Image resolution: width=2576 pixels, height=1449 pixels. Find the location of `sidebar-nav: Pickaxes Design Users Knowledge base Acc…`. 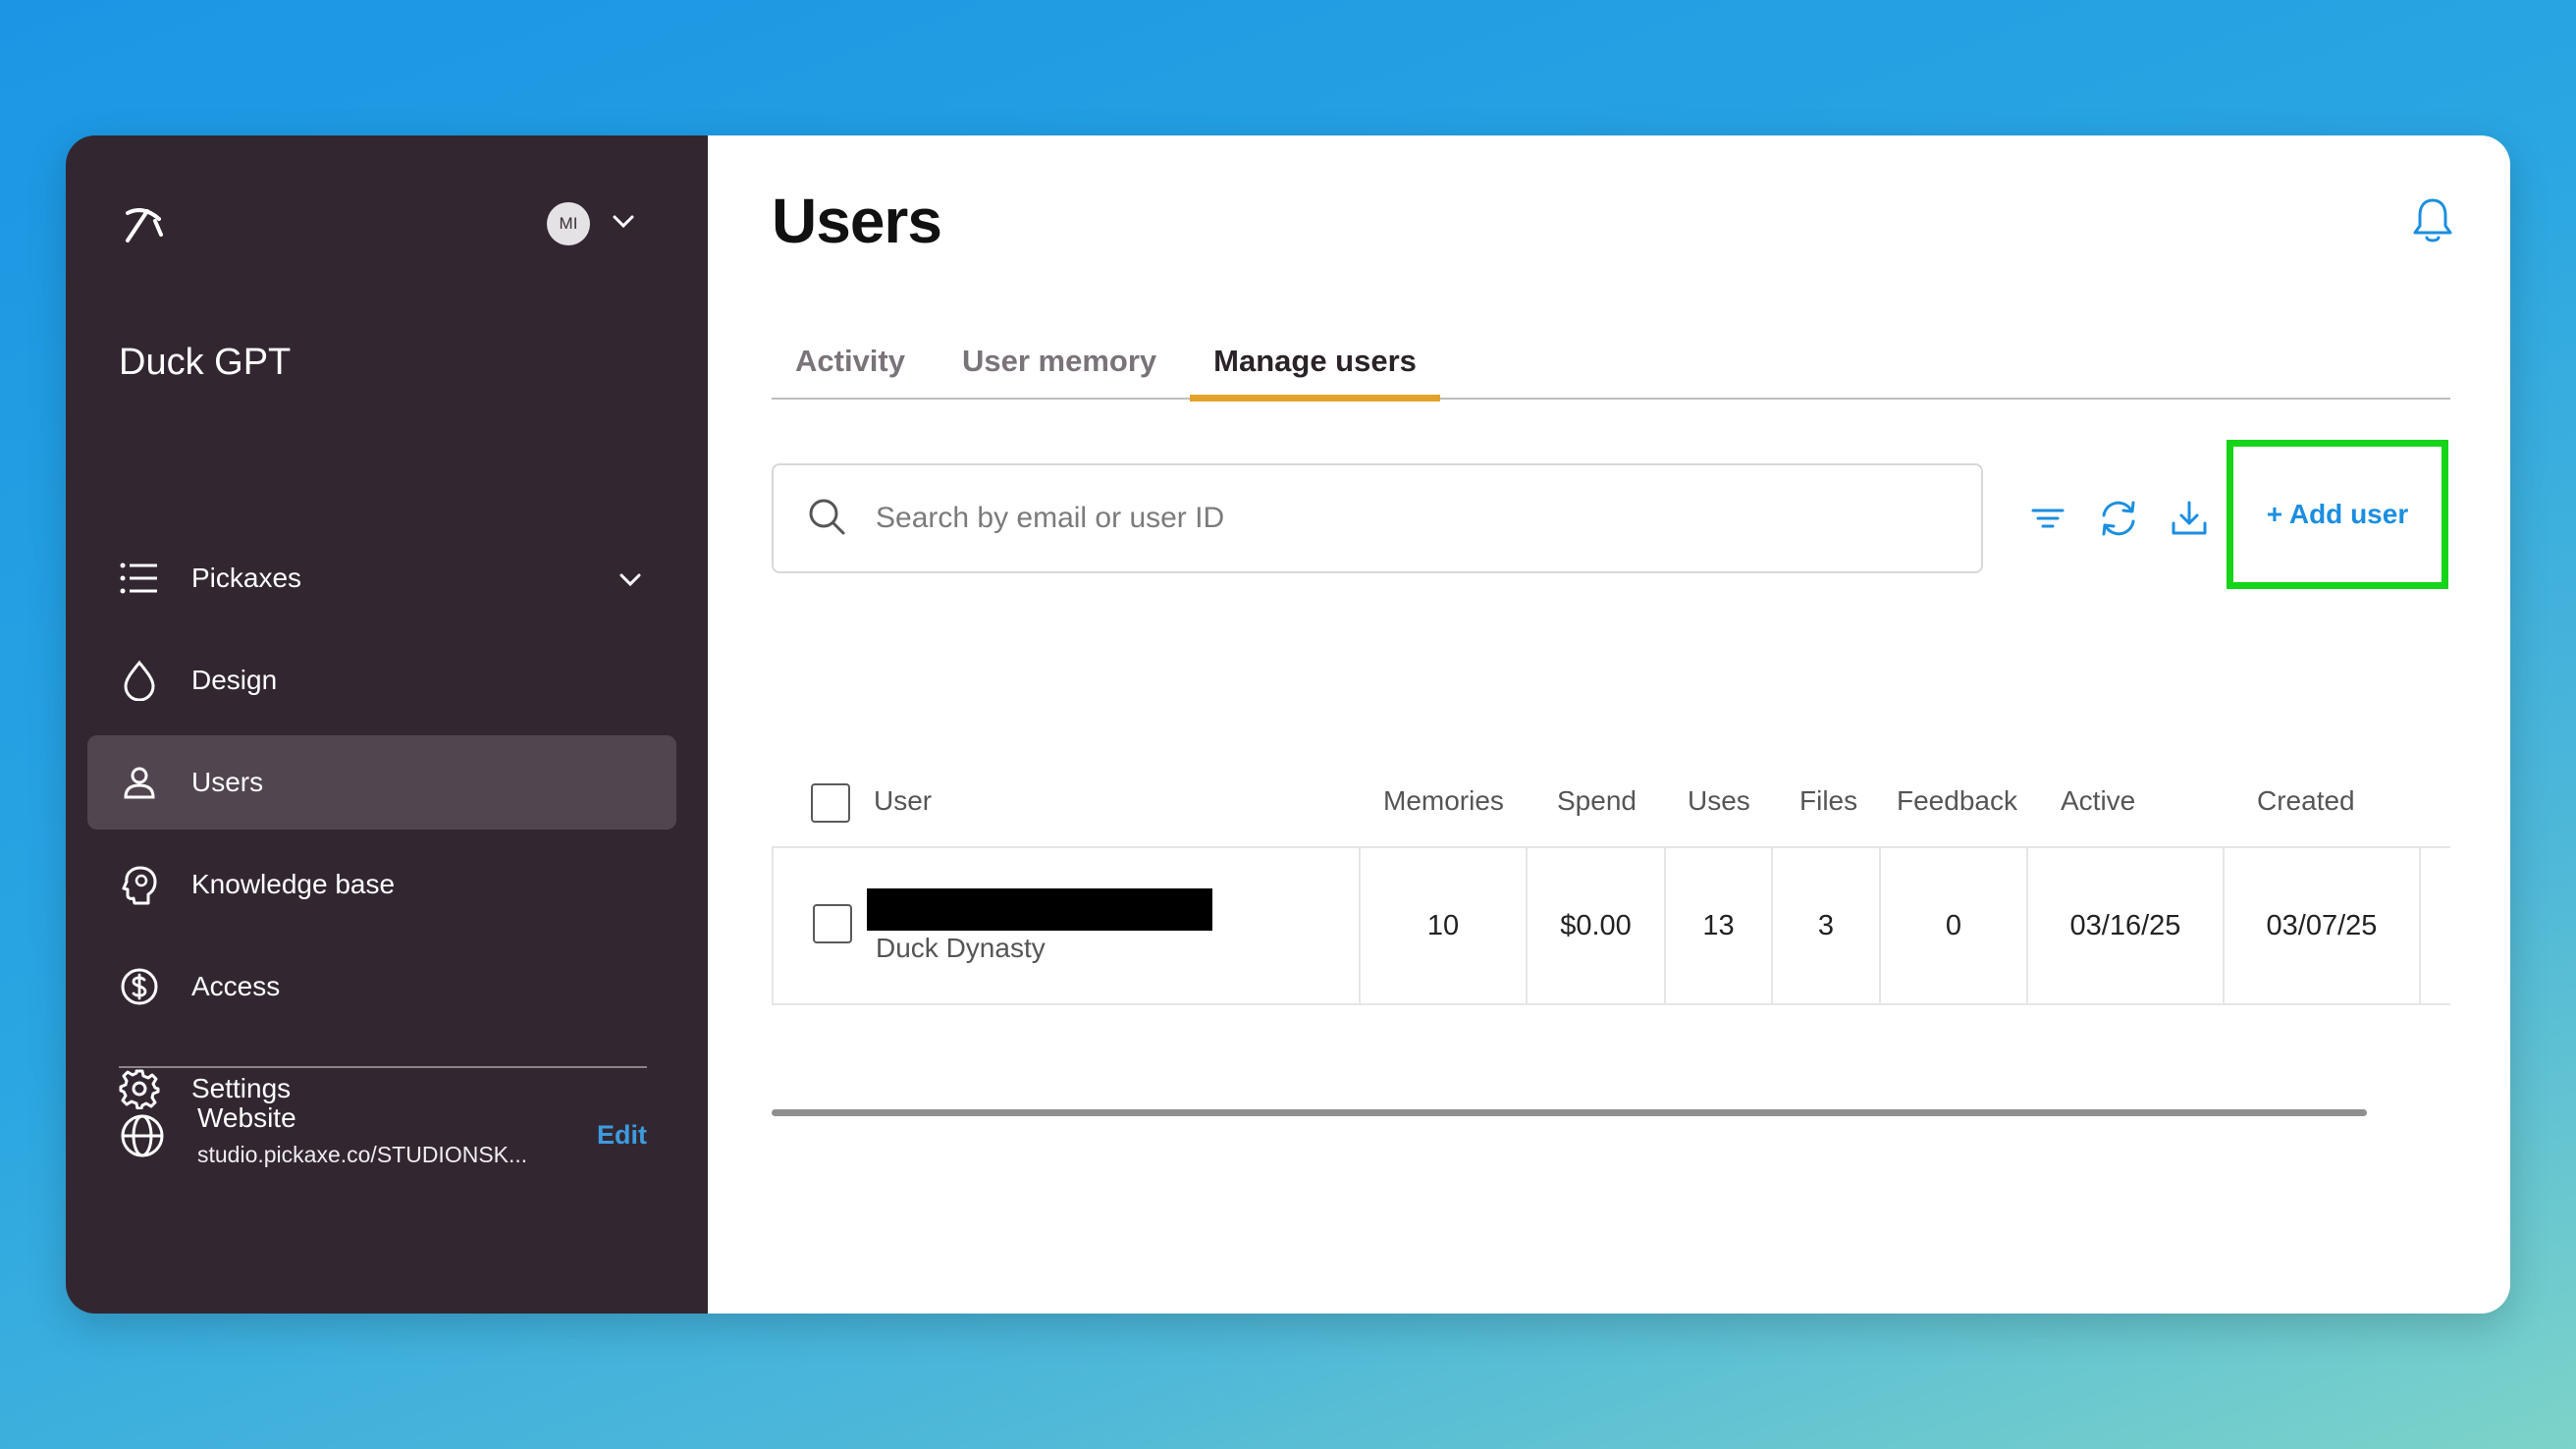

sidebar-nav: Pickaxes Design Users Knowledge base Acc… is located at coordinates (381, 837).